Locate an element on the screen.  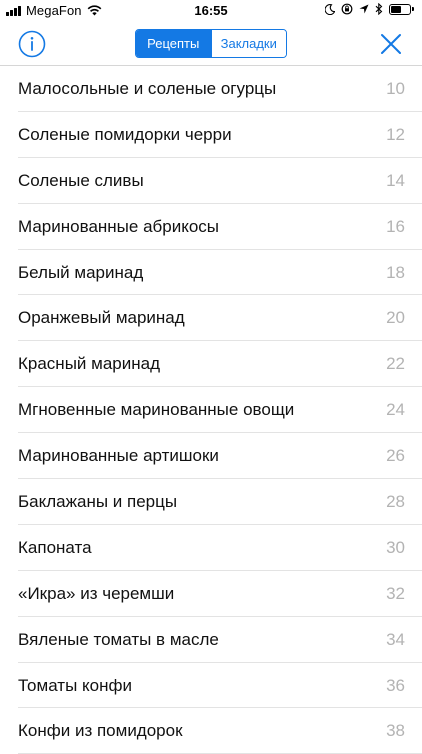
list-item: Маринованные артишоки 26 is located at coordinates (211, 456).